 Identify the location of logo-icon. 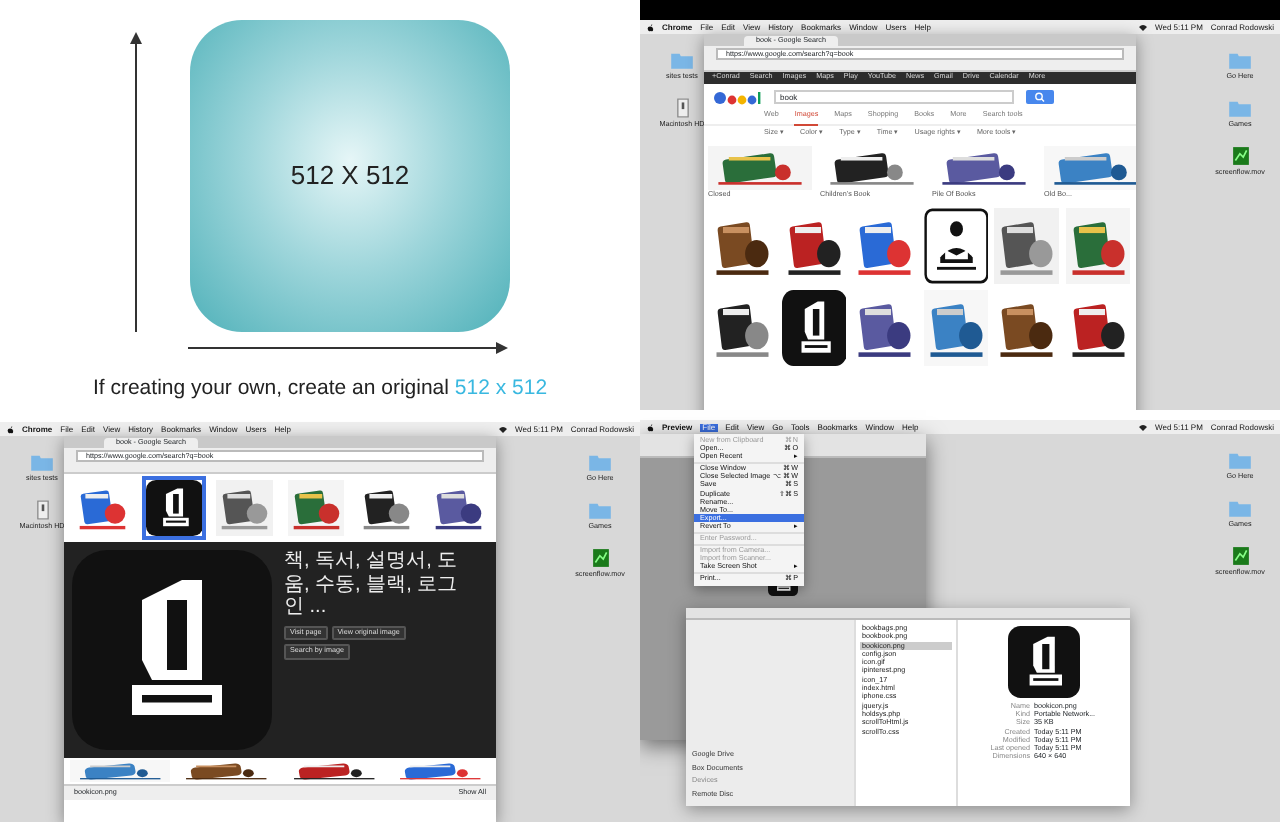
(738, 97).